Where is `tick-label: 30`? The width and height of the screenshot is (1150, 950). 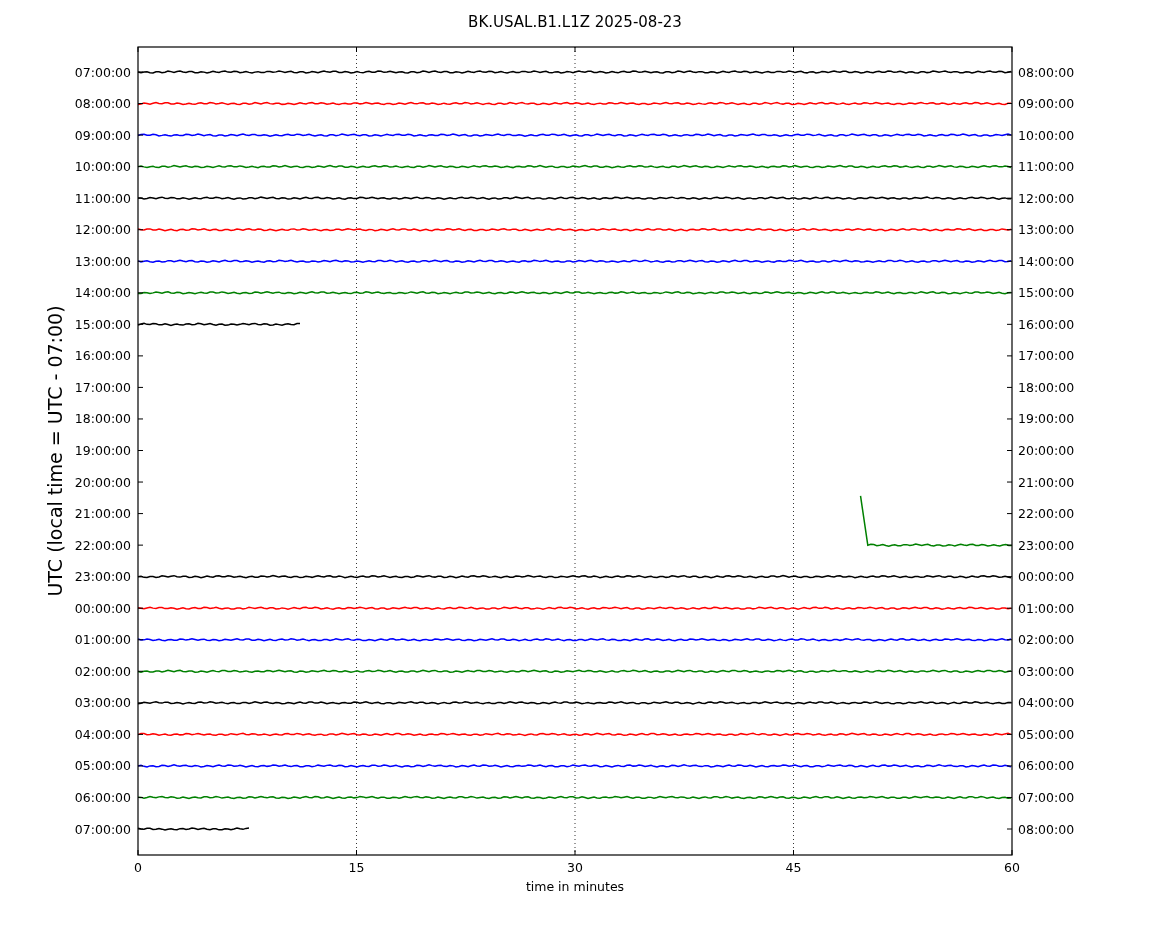 tick-label: 30 is located at coordinates (575, 867).